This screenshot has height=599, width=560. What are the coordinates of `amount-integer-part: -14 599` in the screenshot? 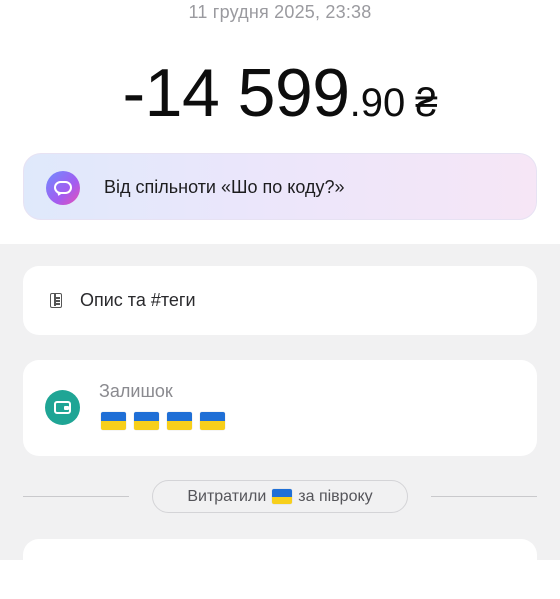 It's located at (236, 93).